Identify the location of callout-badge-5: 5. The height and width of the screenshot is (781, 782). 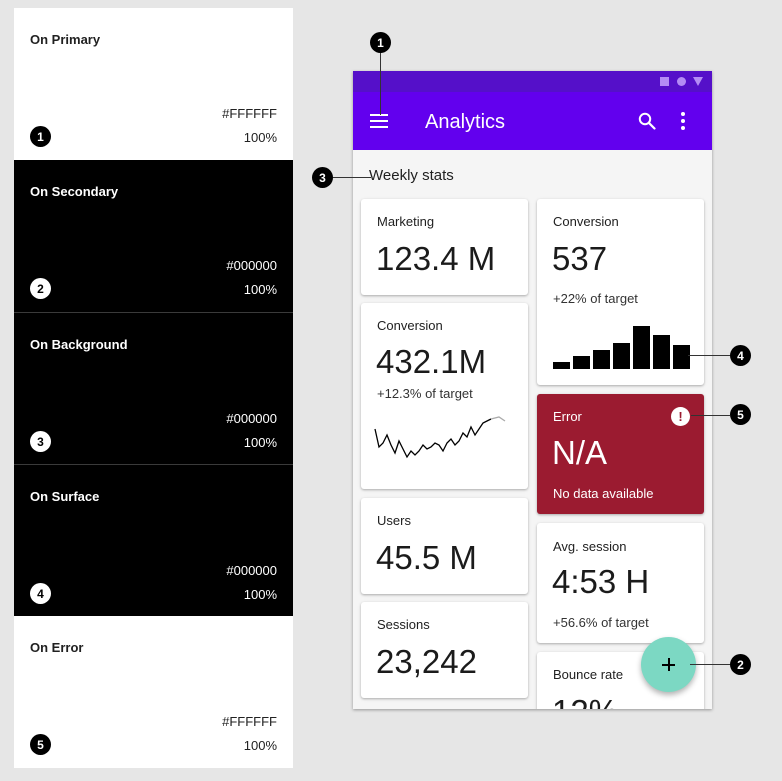
(740, 414).